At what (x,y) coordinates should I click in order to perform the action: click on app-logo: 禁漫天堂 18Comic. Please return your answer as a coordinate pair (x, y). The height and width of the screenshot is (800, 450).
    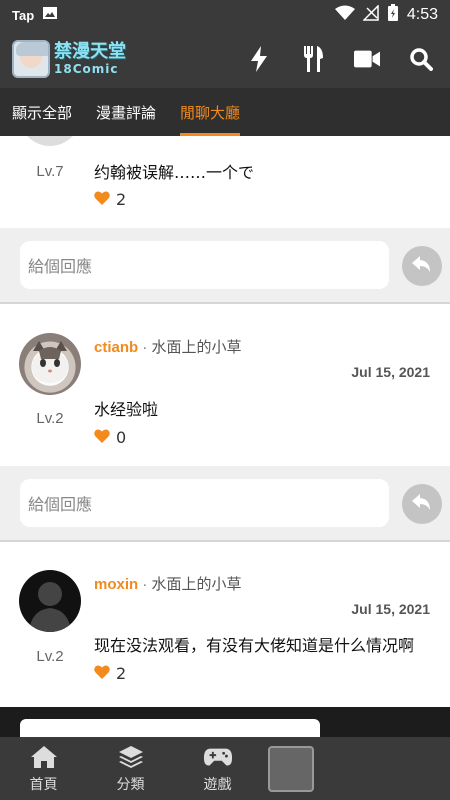
    Looking at the image, I should click on (77, 59).